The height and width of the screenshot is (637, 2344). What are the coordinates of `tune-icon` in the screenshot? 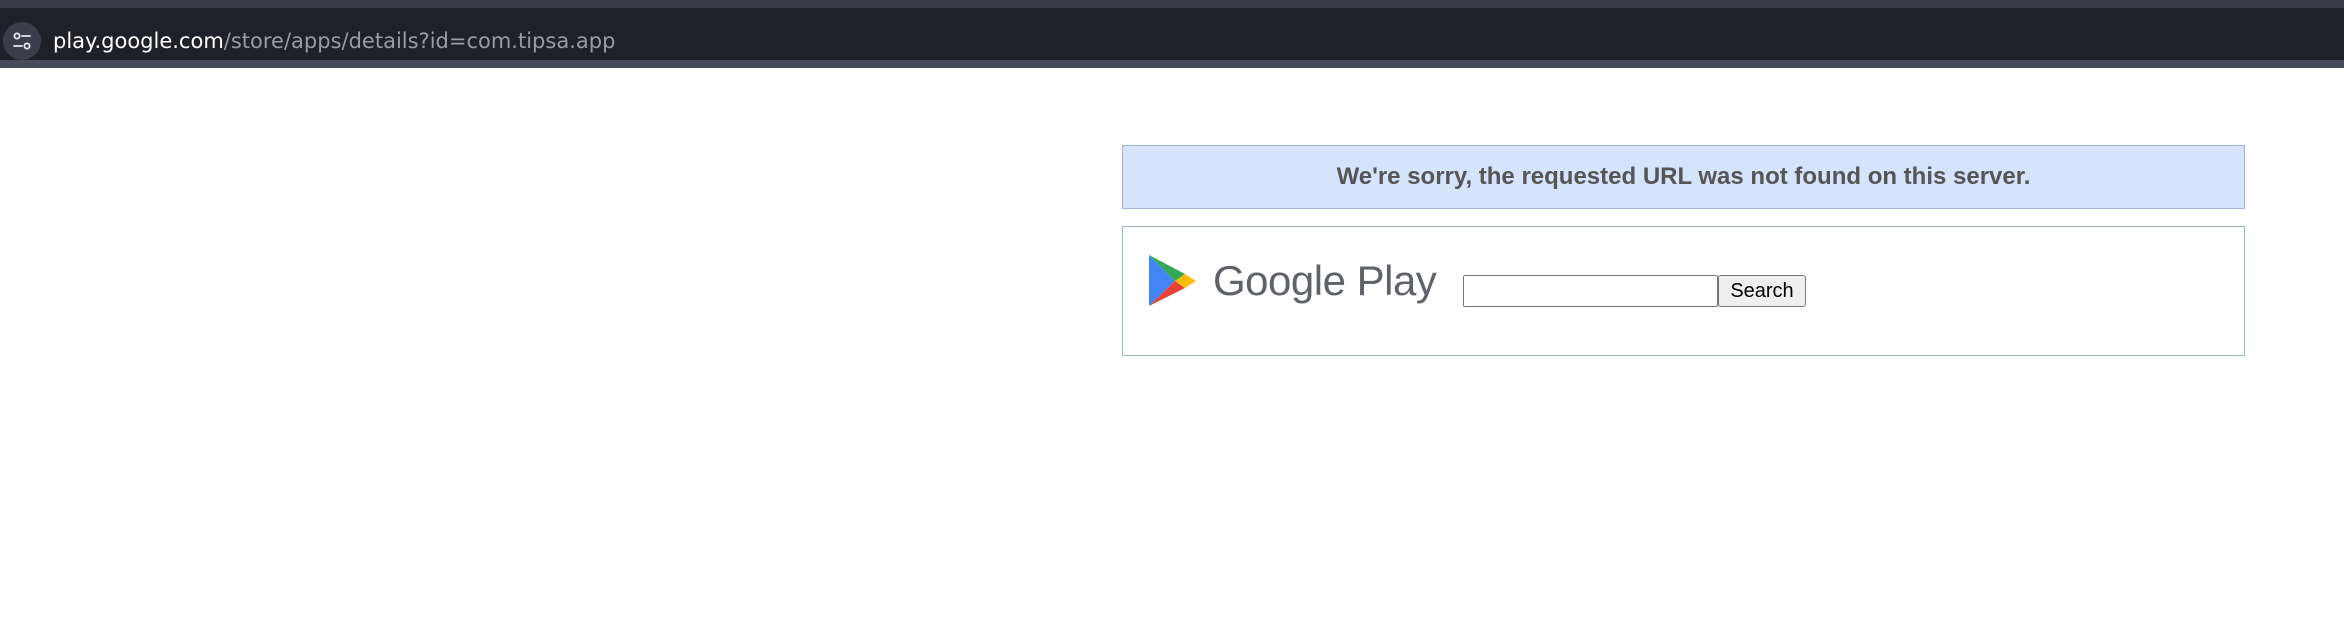 It's located at (22, 41).